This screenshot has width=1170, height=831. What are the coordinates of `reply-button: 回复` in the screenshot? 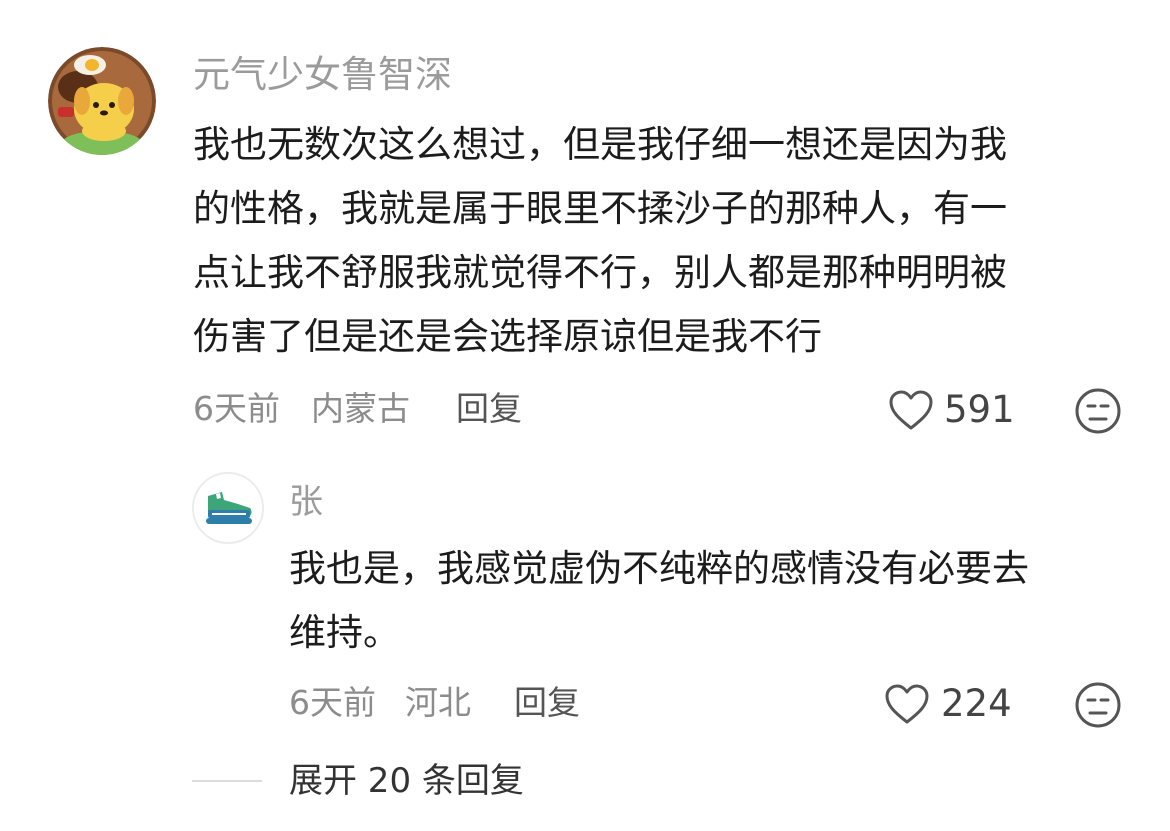 It's located at (489, 409).